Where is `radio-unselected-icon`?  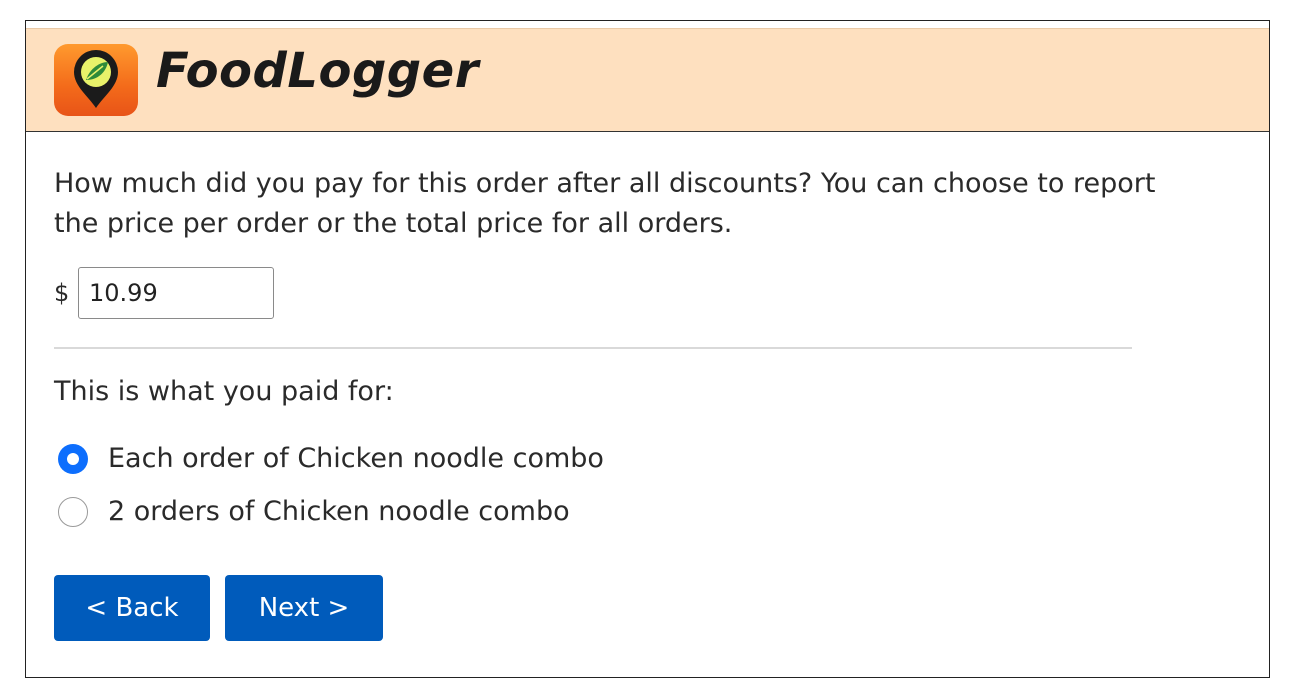
radio-unselected-icon is located at coordinates (73, 511).